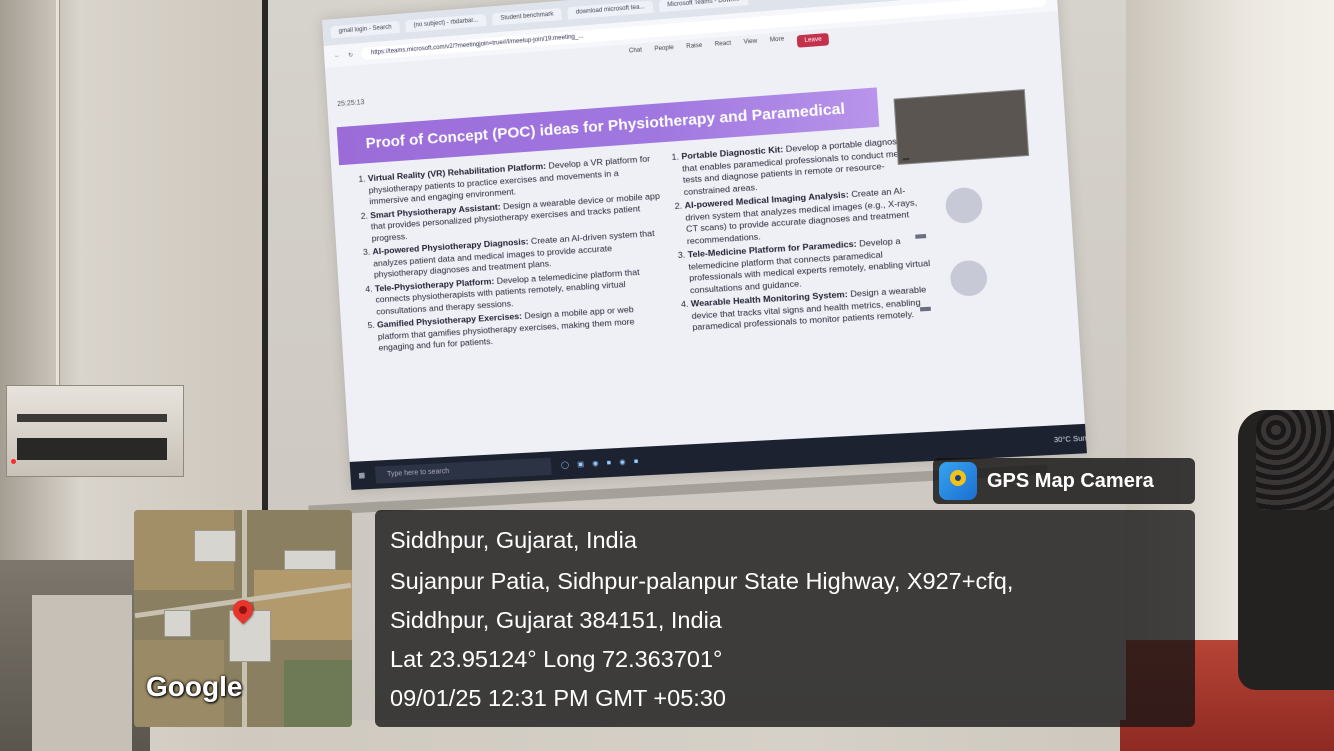 The width and height of the screenshot is (1334, 751). I want to click on windows-start-icon: ▦, so click(361, 475).